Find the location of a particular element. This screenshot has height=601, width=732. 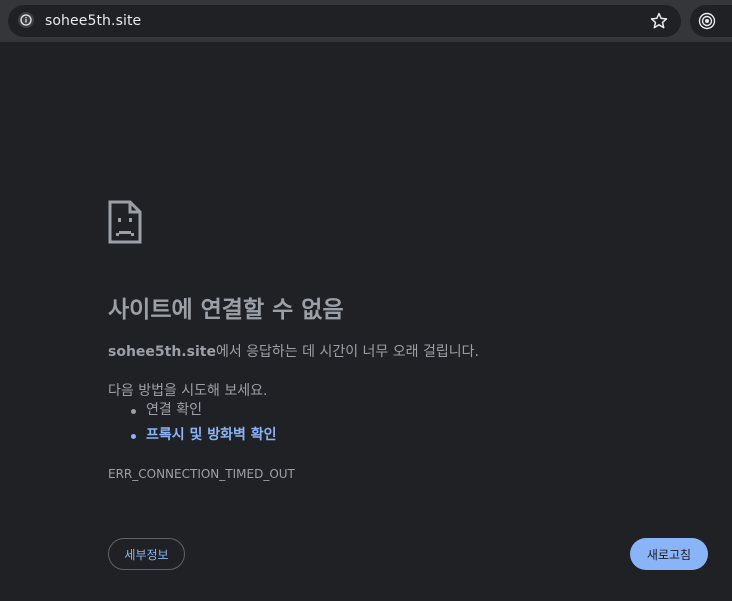

info-icon is located at coordinates (26, 20).